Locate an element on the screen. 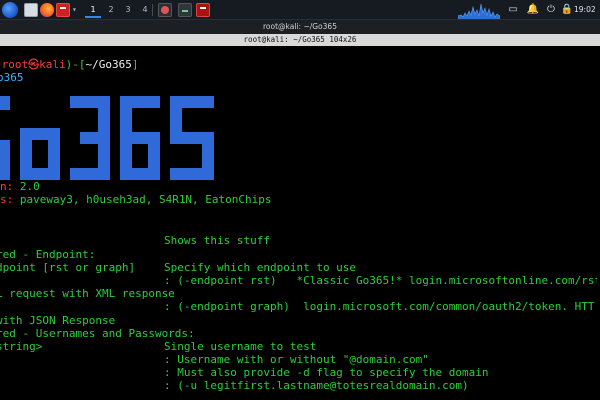  top-panel: ▾ 1 2 3 4 ▭ 🔔 ⏻ 🔒 19:02 is located at coordinates (300, 10).